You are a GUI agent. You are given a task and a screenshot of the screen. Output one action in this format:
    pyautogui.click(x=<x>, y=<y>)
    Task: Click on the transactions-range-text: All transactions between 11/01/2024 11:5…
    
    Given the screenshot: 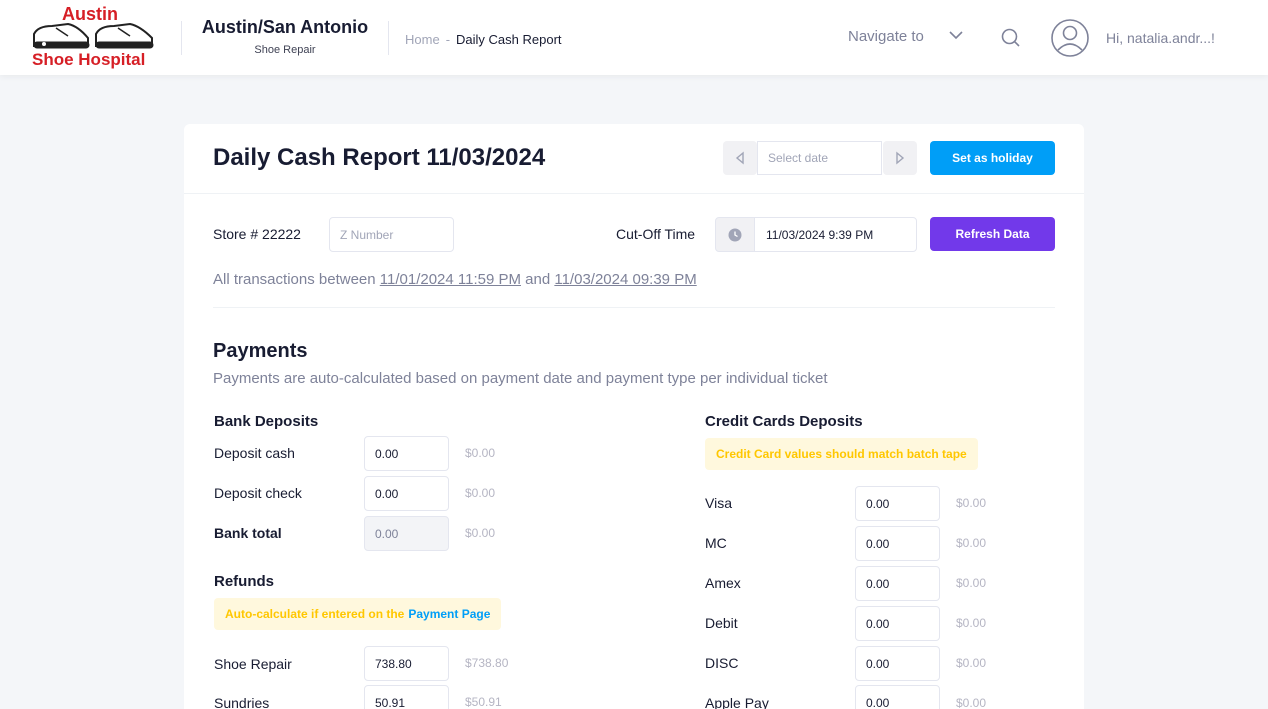 What is the action you would take?
    pyautogui.click(x=455, y=279)
    